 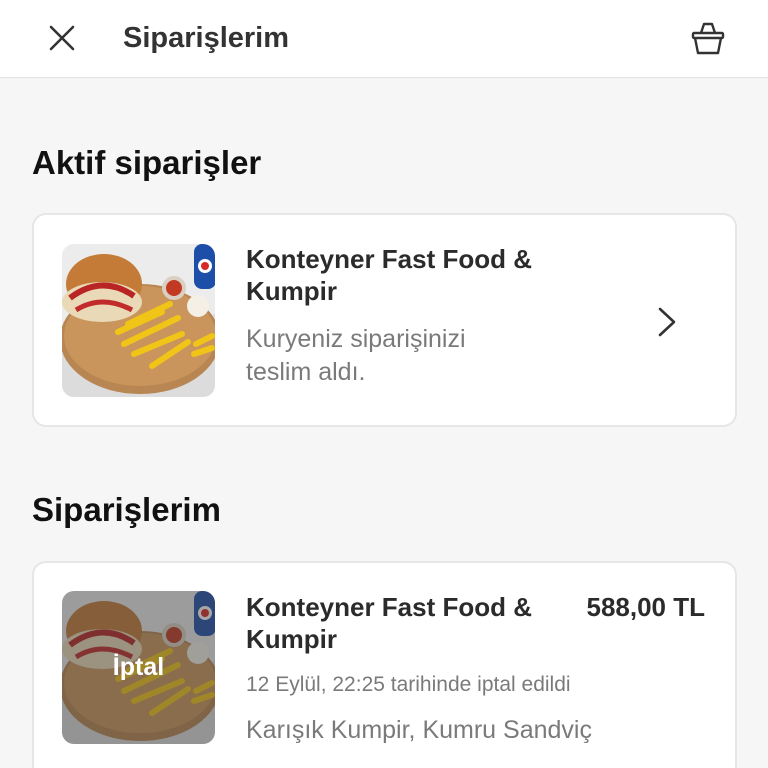 I want to click on order-price: 588,00 TL, so click(x=645, y=607).